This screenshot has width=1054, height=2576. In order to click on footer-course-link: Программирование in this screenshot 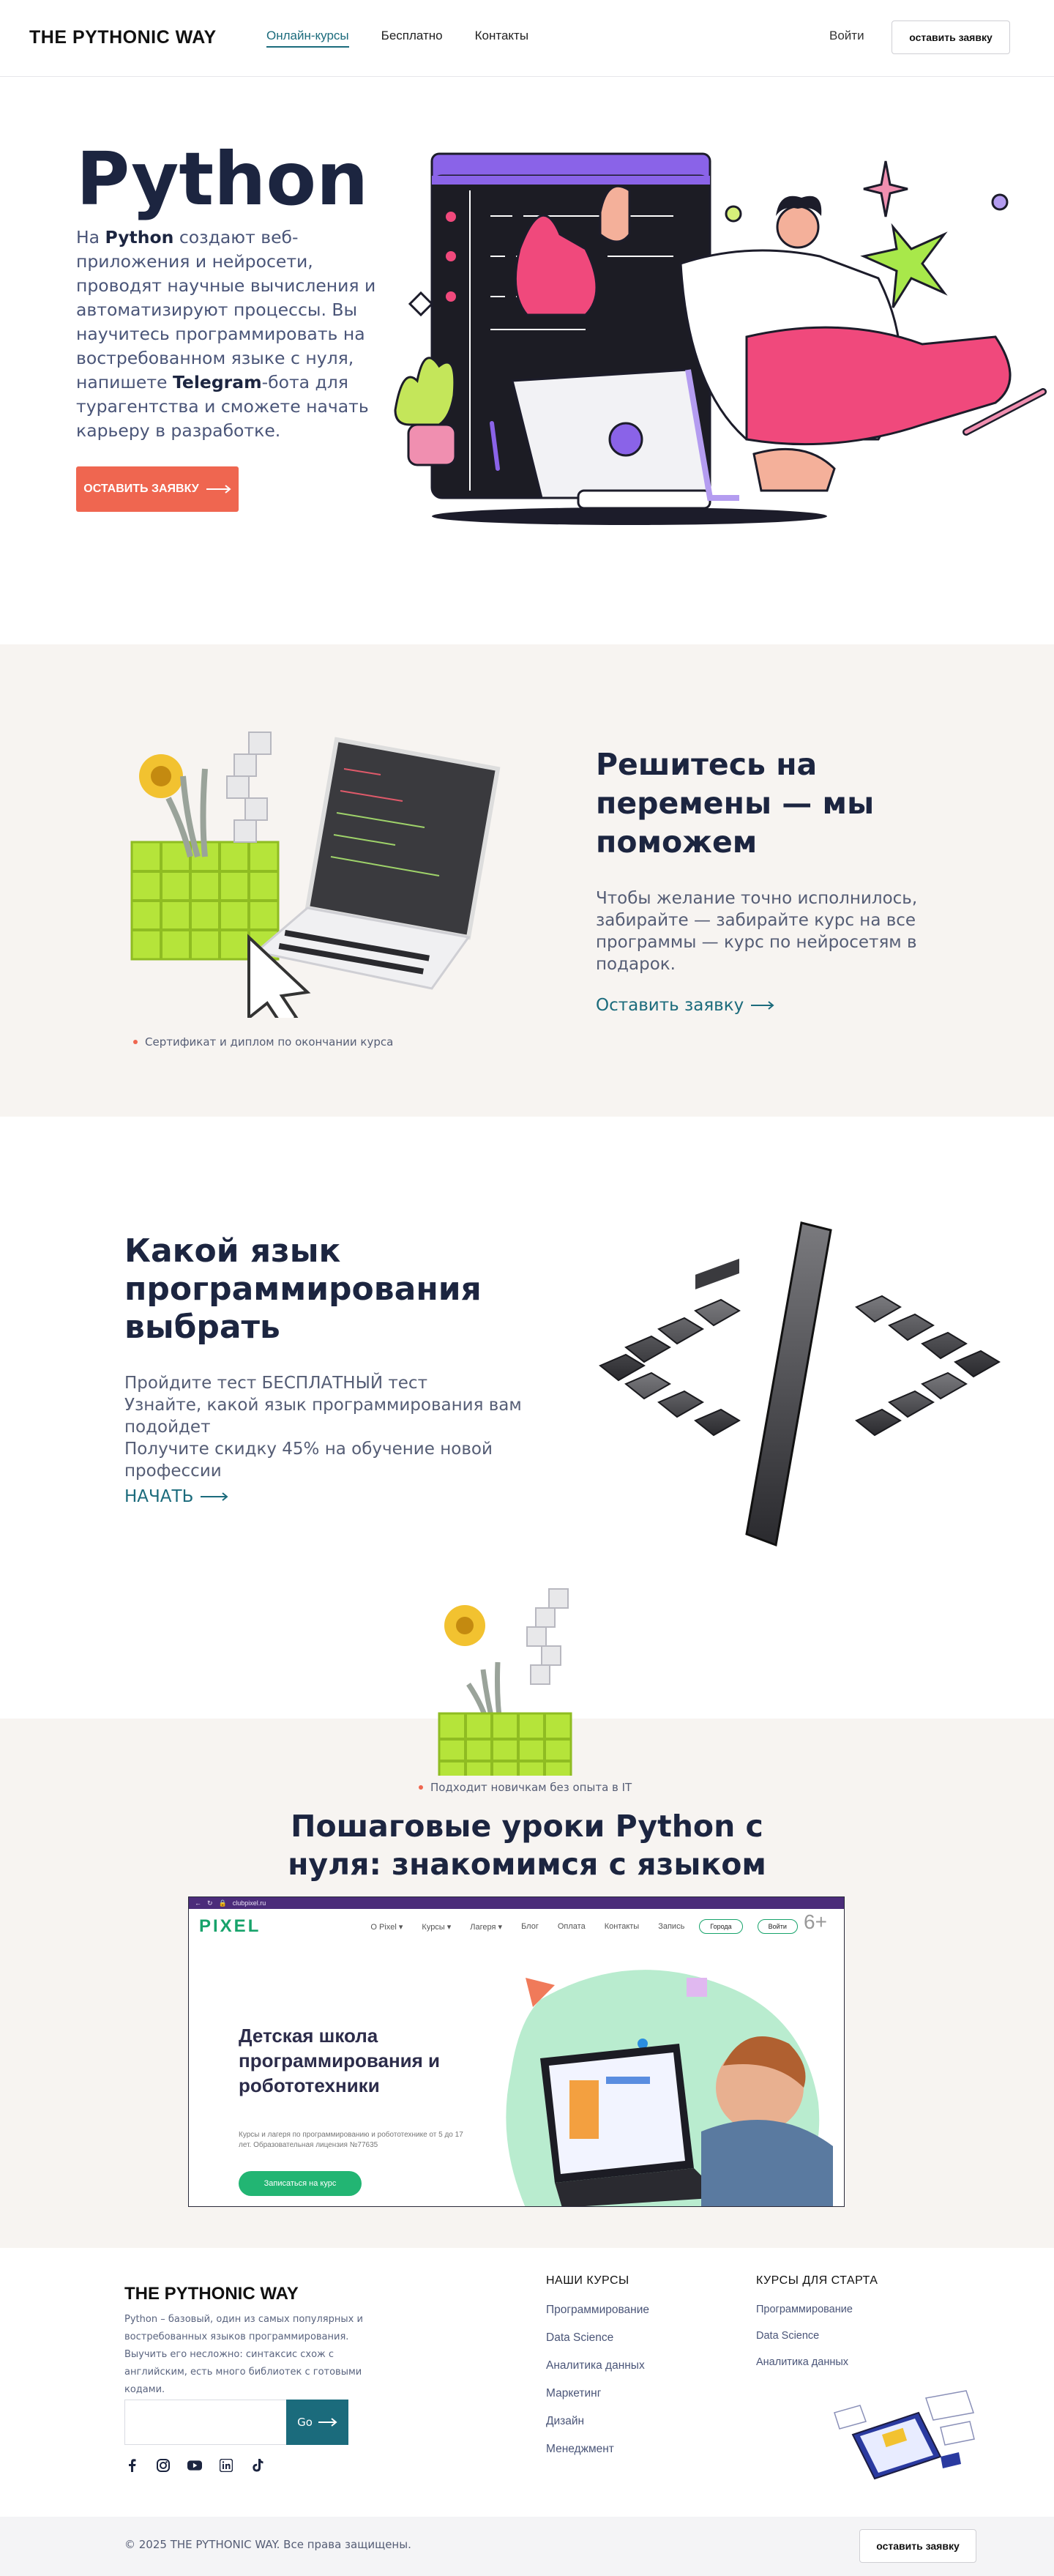, I will do `click(597, 2310)`.